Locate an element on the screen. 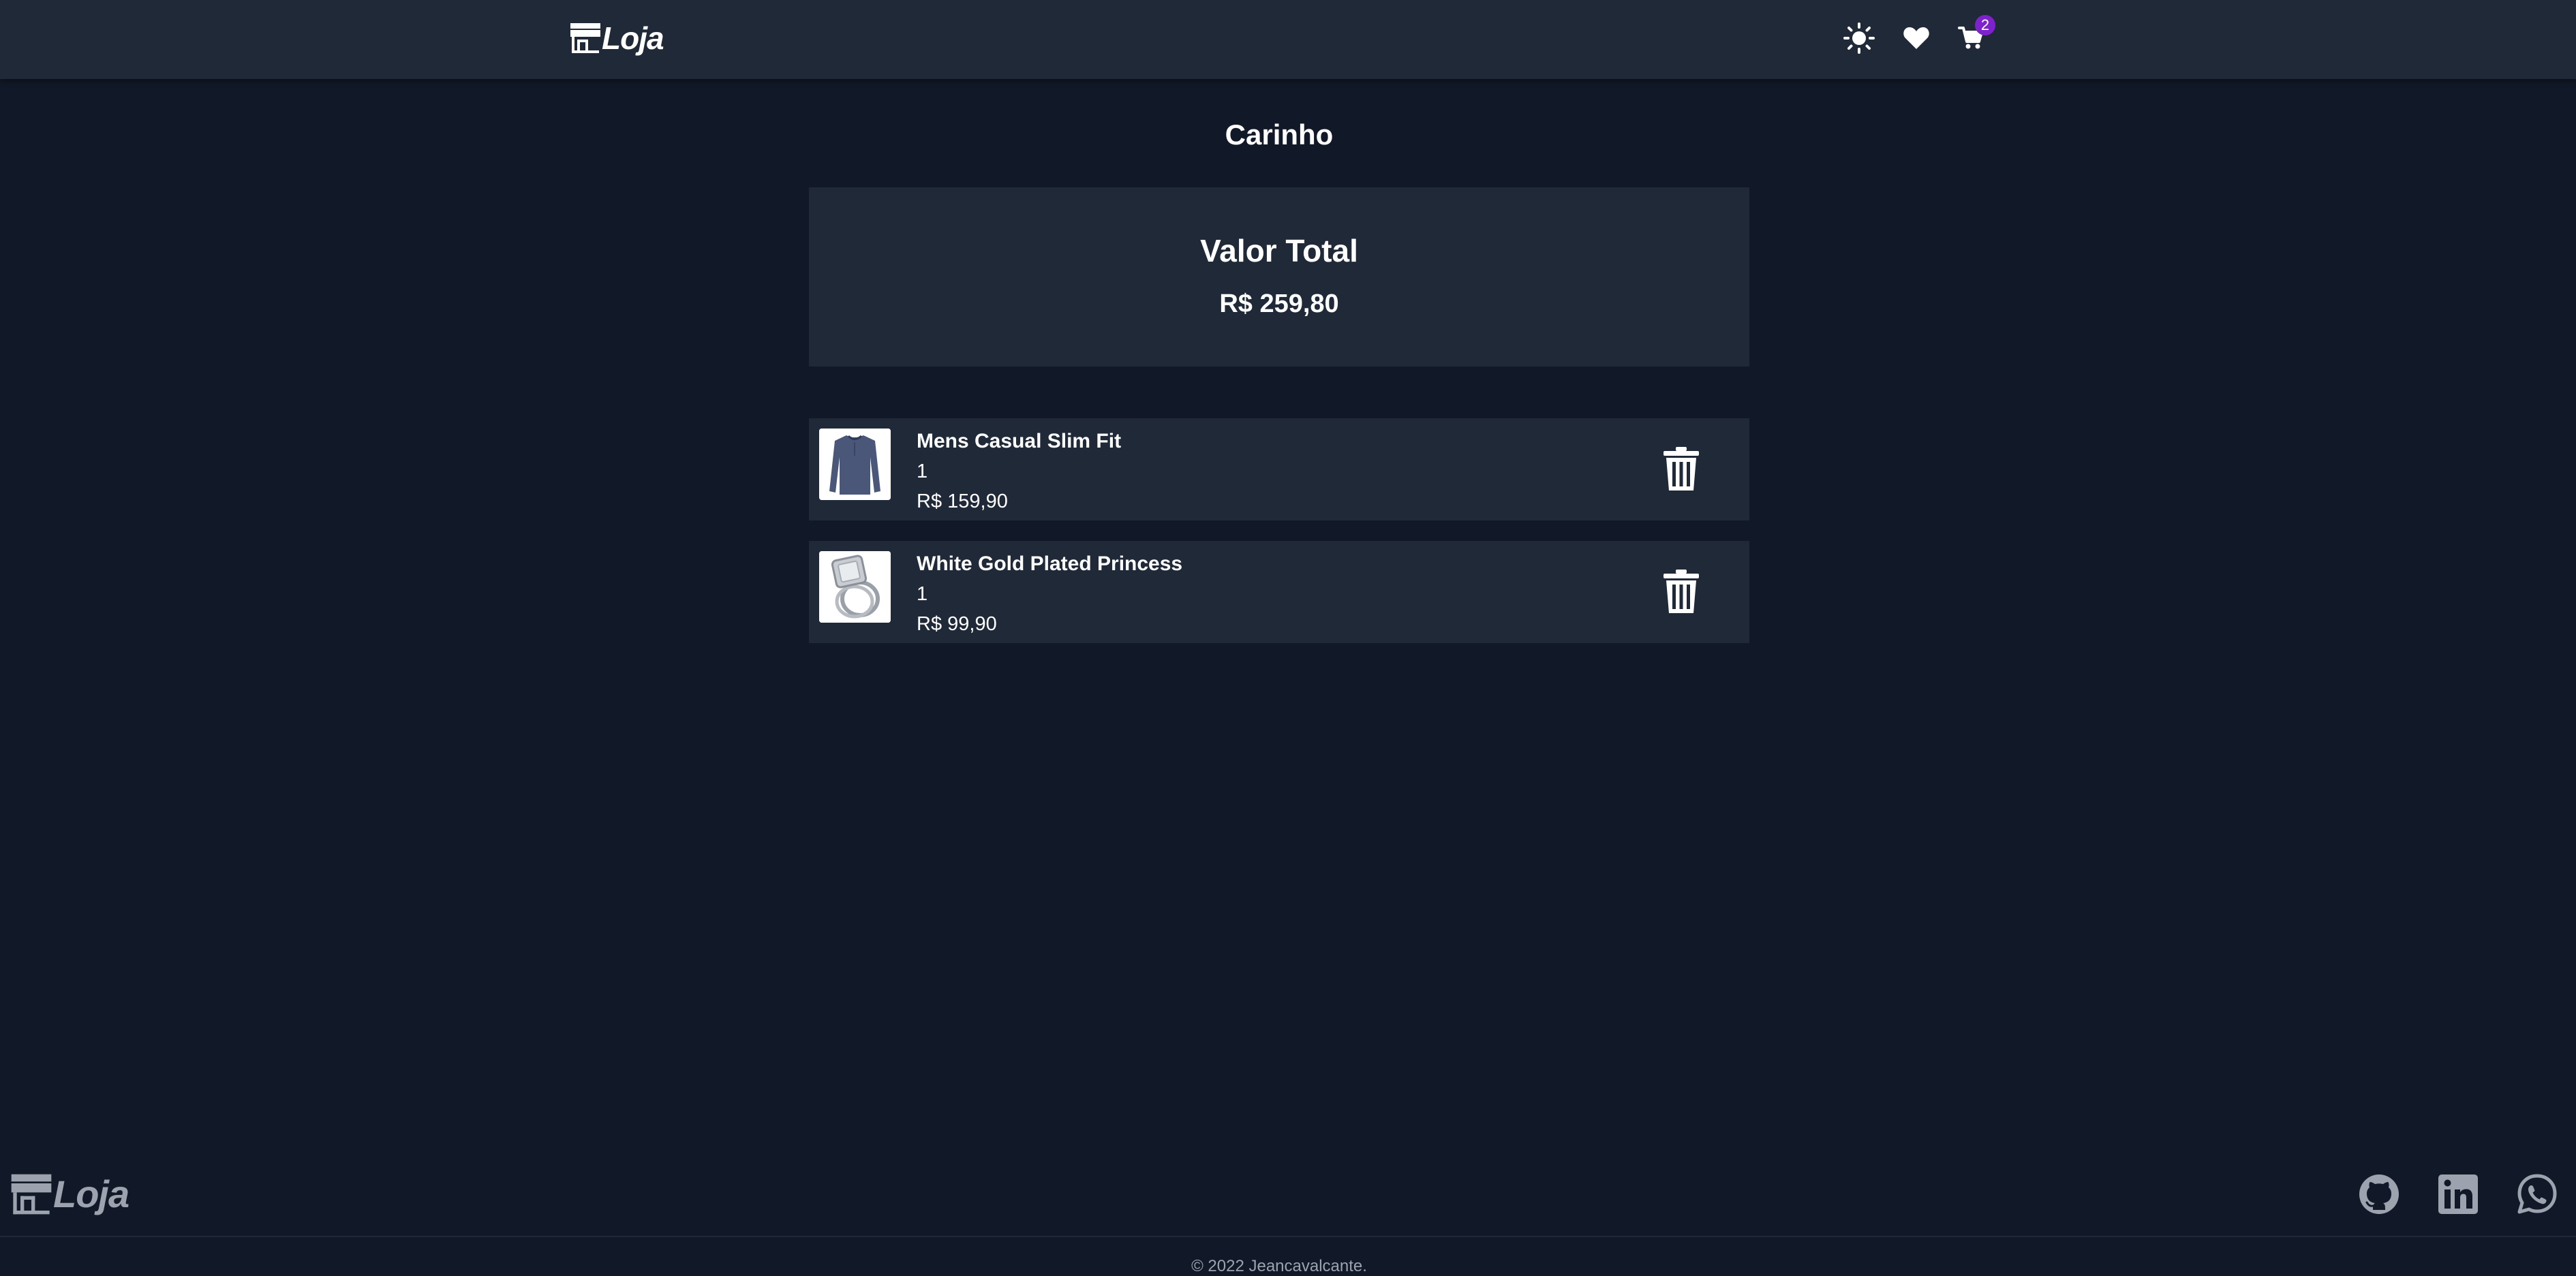  brand-logo-link: Loja is located at coordinates (616, 39).